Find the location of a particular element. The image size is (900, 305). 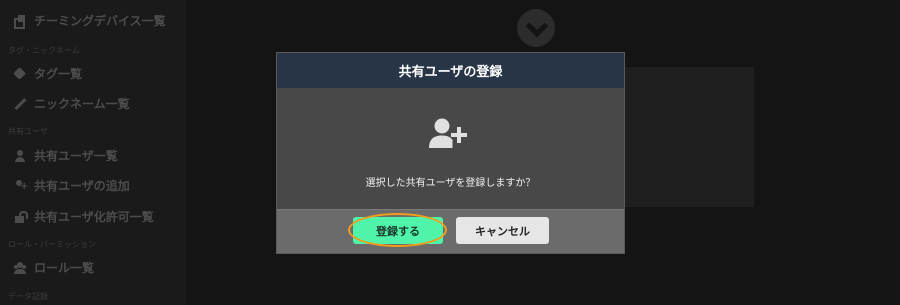

sidebar-item-nicknames: ニックネーム一覧 is located at coordinates (72, 103).